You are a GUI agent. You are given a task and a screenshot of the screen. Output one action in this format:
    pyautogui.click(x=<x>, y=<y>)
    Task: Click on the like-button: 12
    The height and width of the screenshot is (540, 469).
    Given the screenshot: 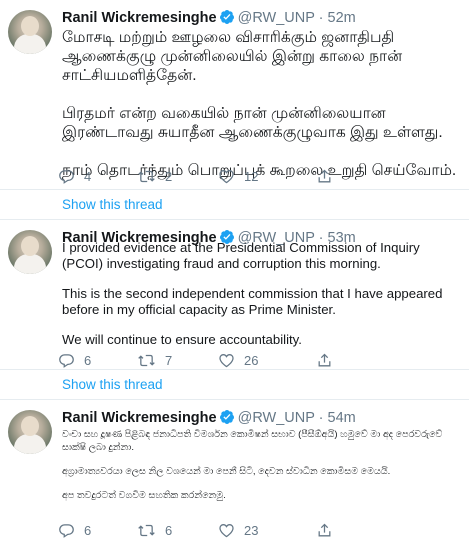 What is the action you would take?
    pyautogui.click(x=238, y=176)
    